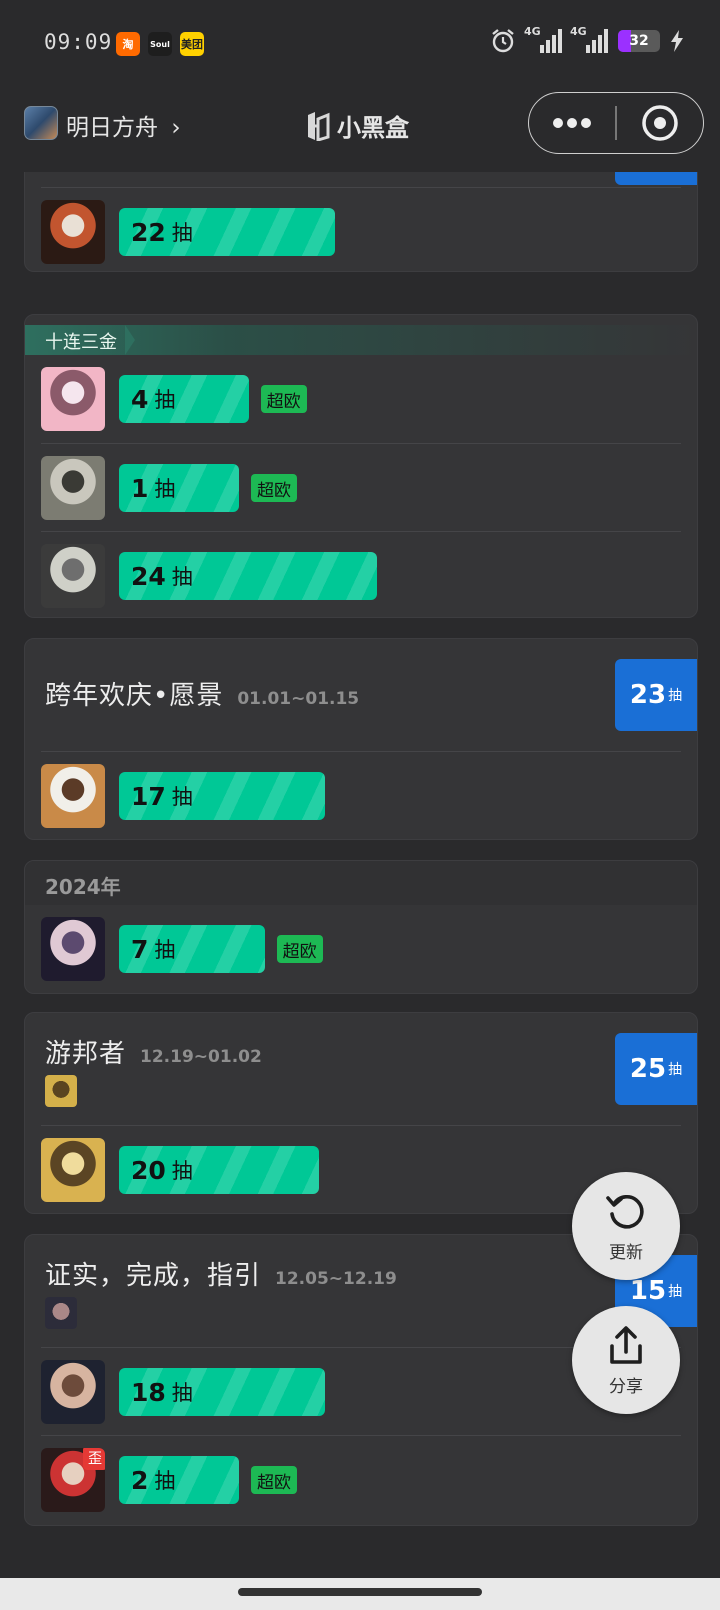 Image resolution: width=720 pixels, height=1610 pixels. Describe the element at coordinates (361, 795) in the screenshot. I see `pull-row: 17 抽` at that location.